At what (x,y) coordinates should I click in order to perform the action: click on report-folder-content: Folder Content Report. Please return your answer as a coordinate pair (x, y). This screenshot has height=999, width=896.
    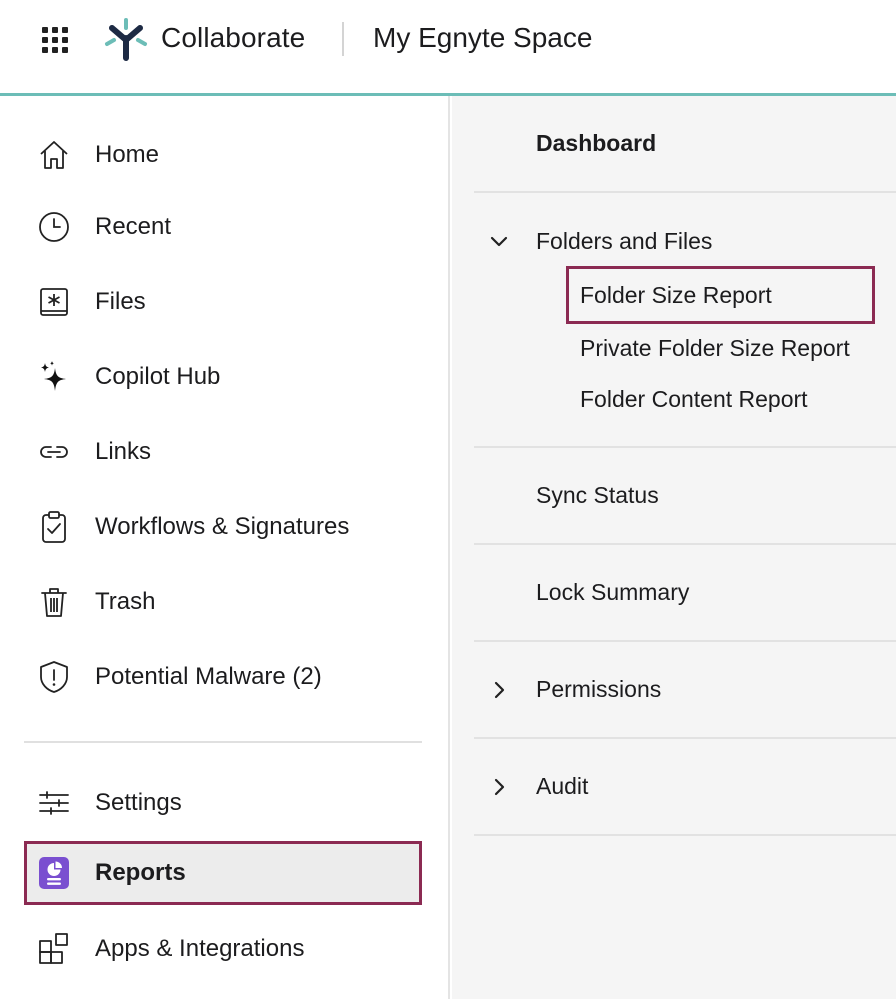
    Looking at the image, I should click on (687, 399).